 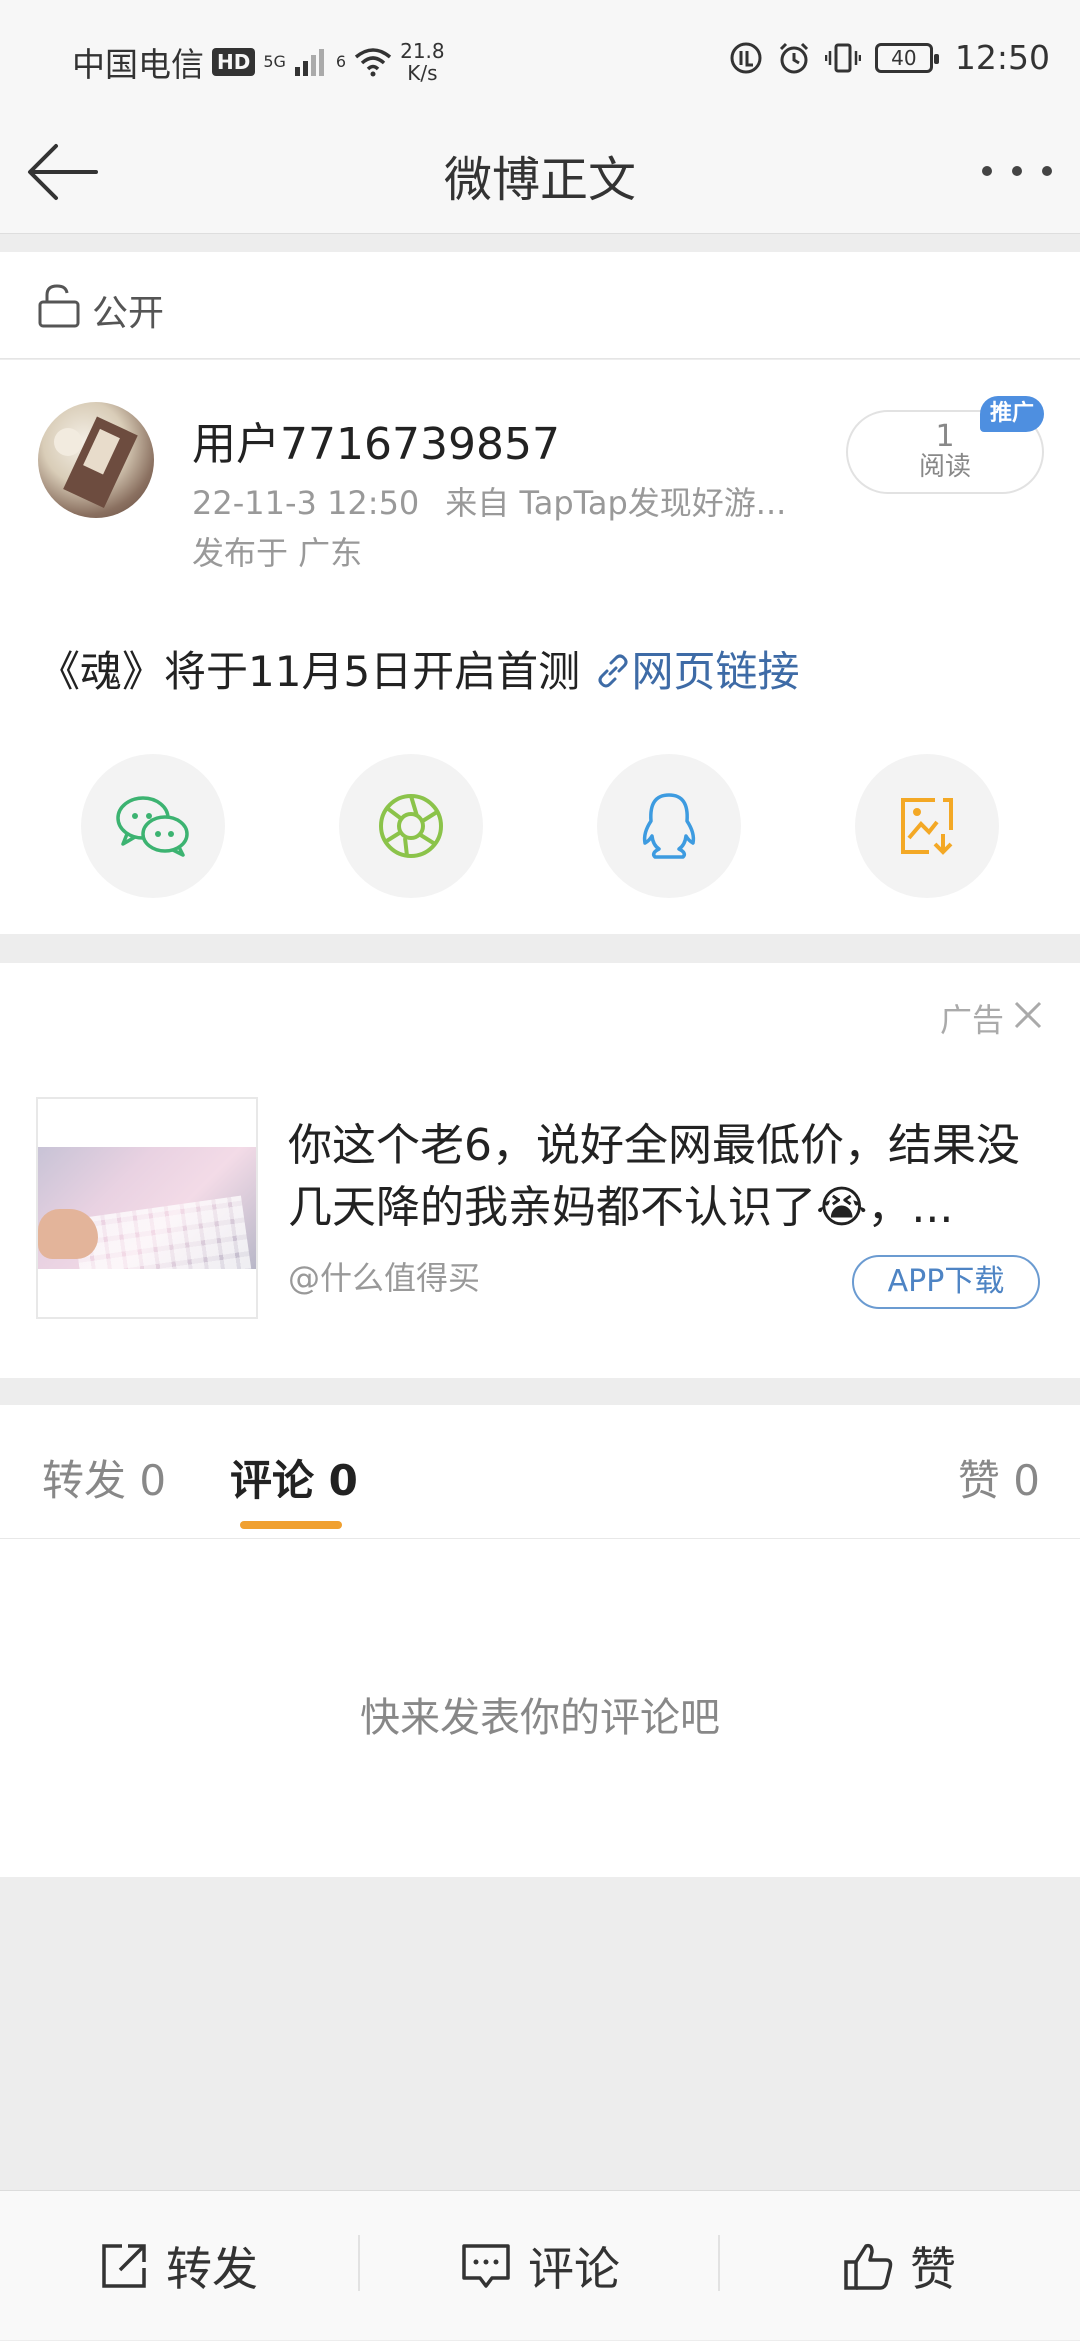 What do you see at coordinates (842, 57) in the screenshot?
I see `vibrate-icon` at bounding box center [842, 57].